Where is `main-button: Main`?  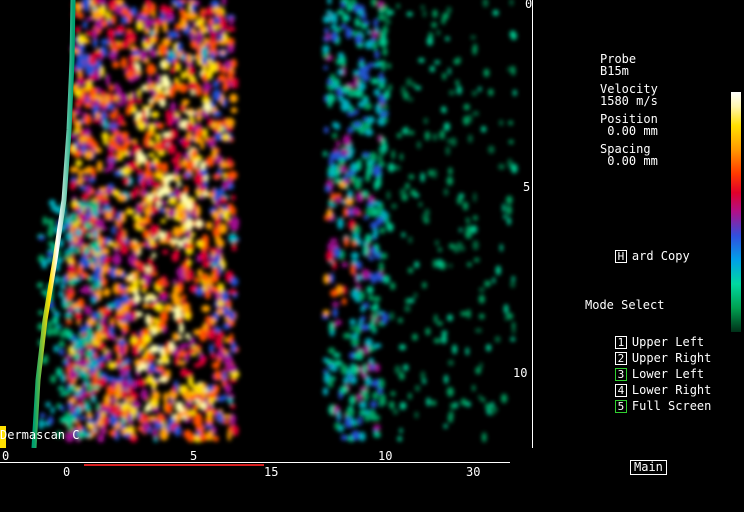 main-button: Main is located at coordinates (648, 467).